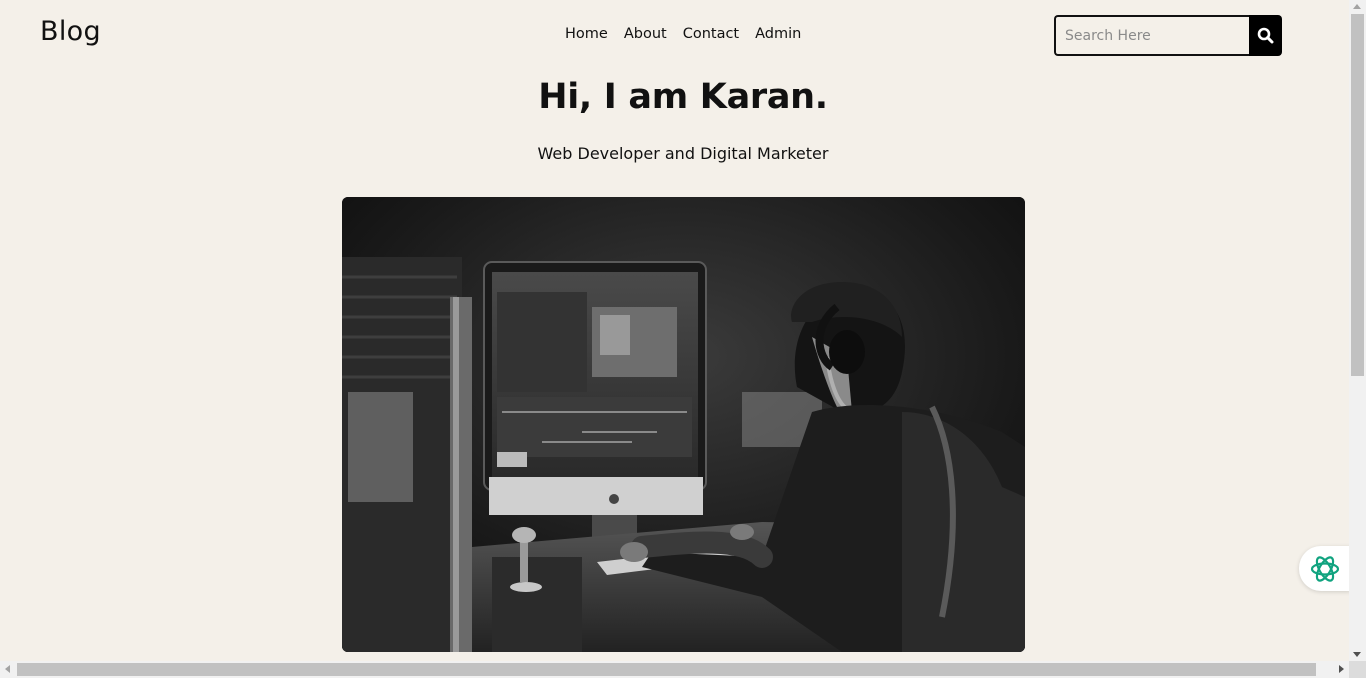  I want to click on main-nav: Home About Contact Admin, so click(683, 34).